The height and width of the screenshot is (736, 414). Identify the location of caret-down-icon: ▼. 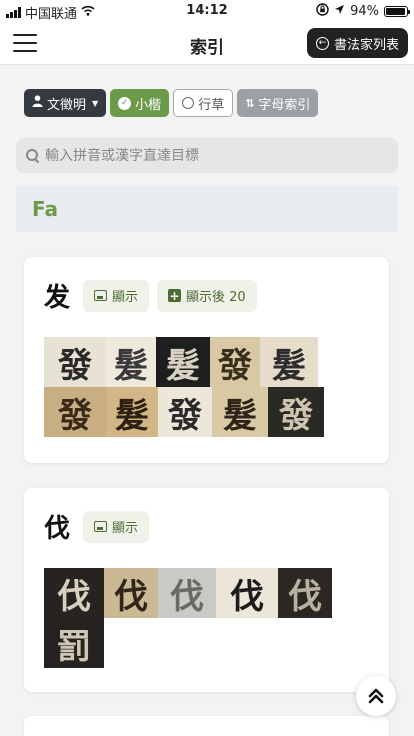
(95, 103).